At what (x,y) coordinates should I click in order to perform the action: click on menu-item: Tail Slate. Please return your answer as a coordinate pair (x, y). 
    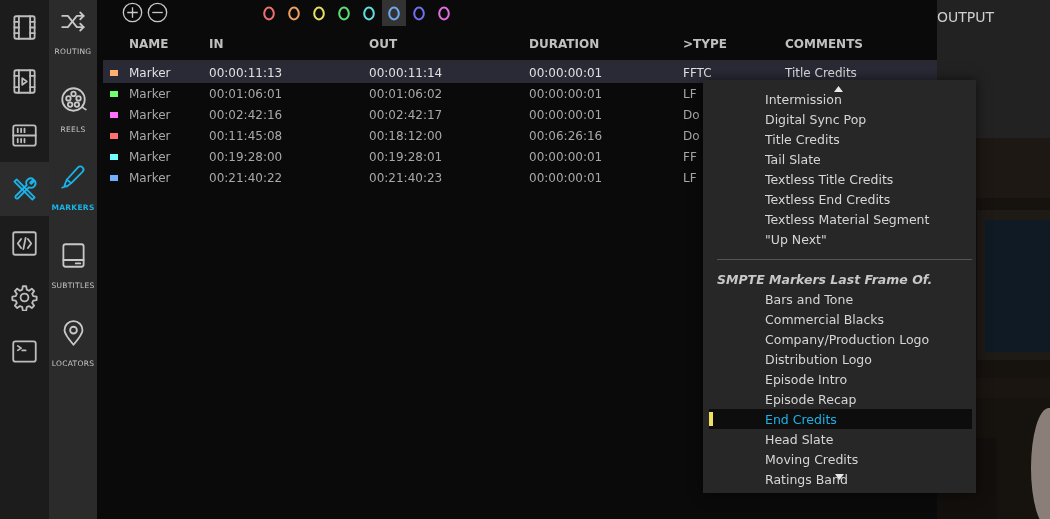
    Looking at the image, I should click on (840, 159).